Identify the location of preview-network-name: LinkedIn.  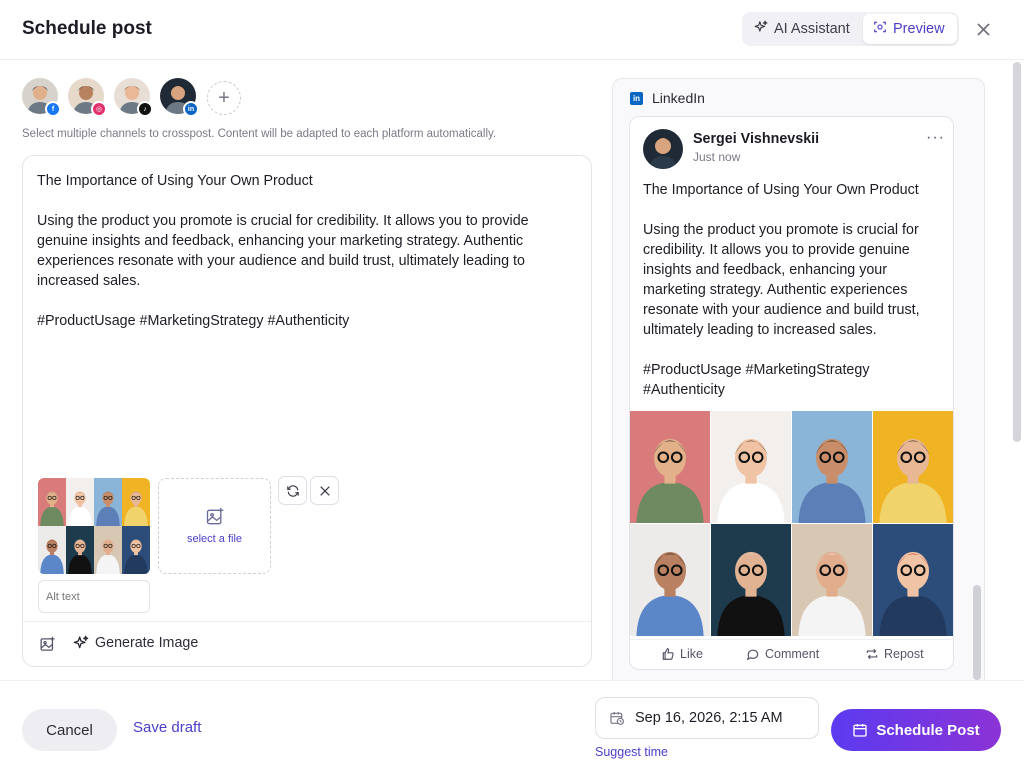
(678, 98).